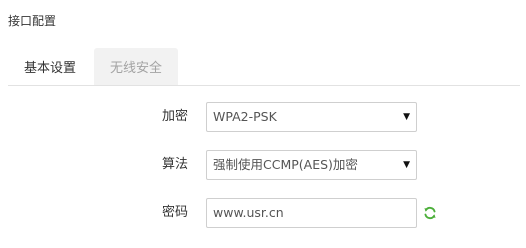 Image resolution: width=526 pixels, height=248 pixels. I want to click on encryption-label: 加密, so click(174, 116).